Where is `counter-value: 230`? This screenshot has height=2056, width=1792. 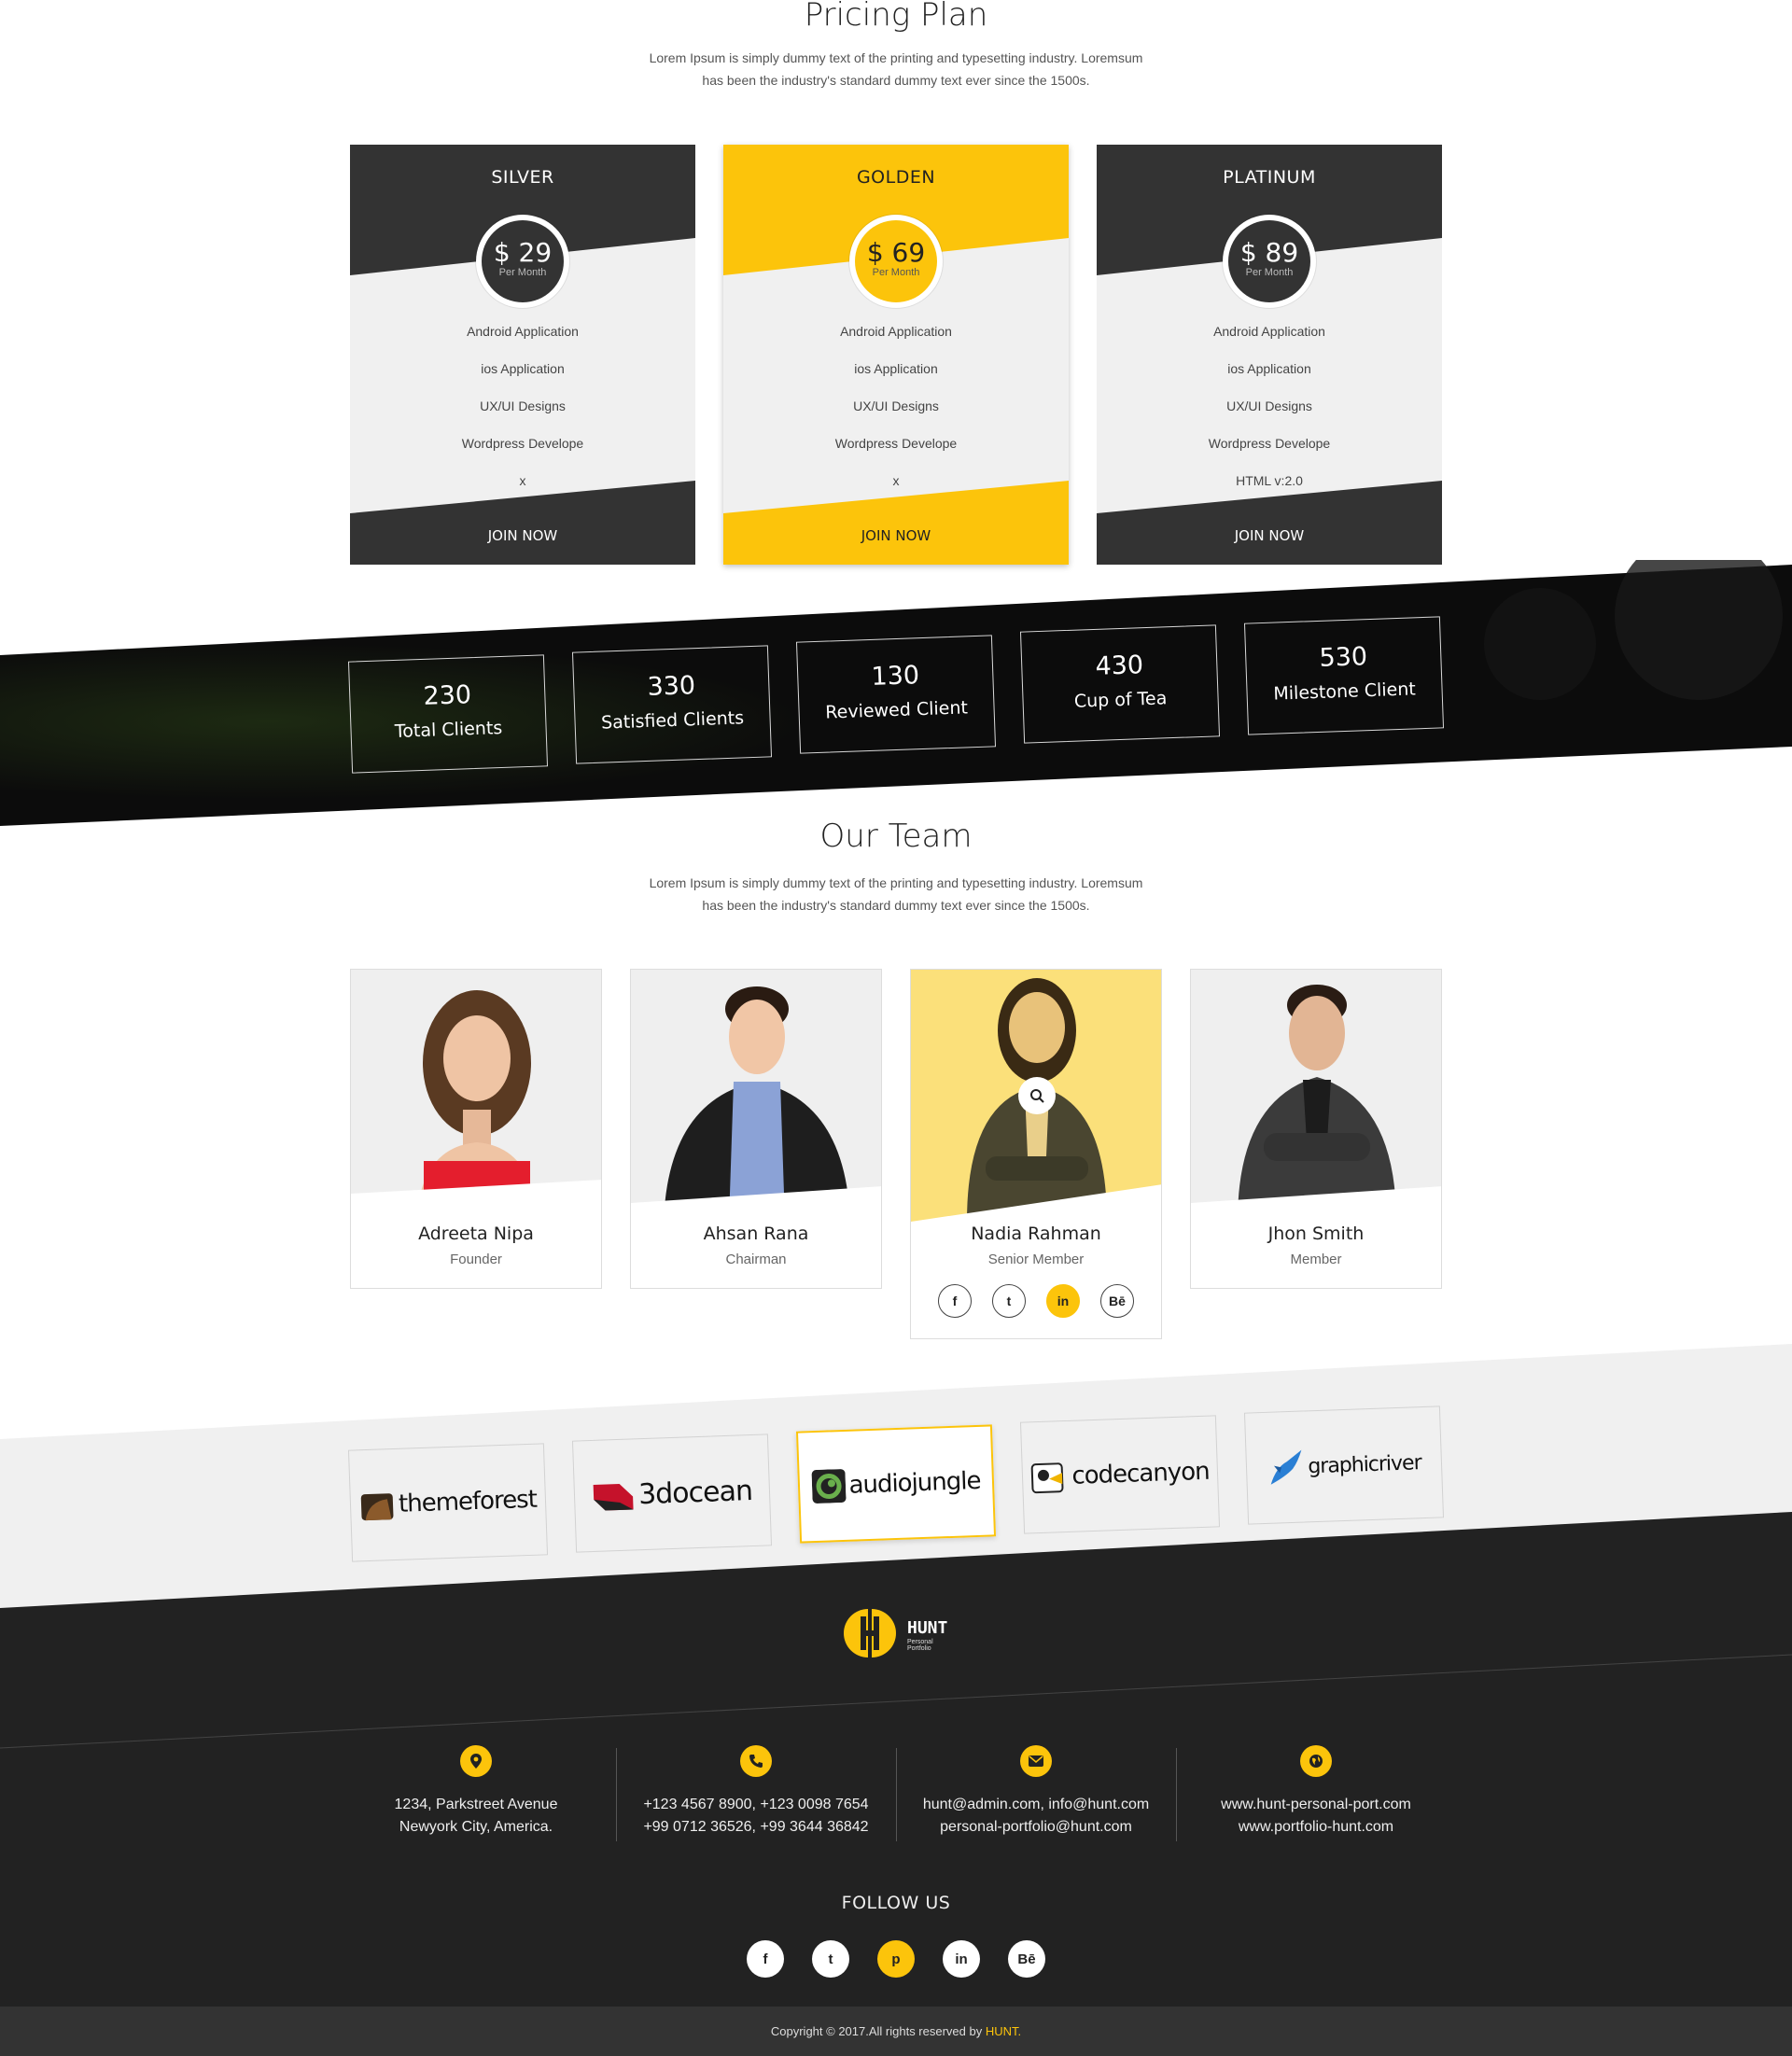 counter-value: 230 is located at coordinates (447, 695).